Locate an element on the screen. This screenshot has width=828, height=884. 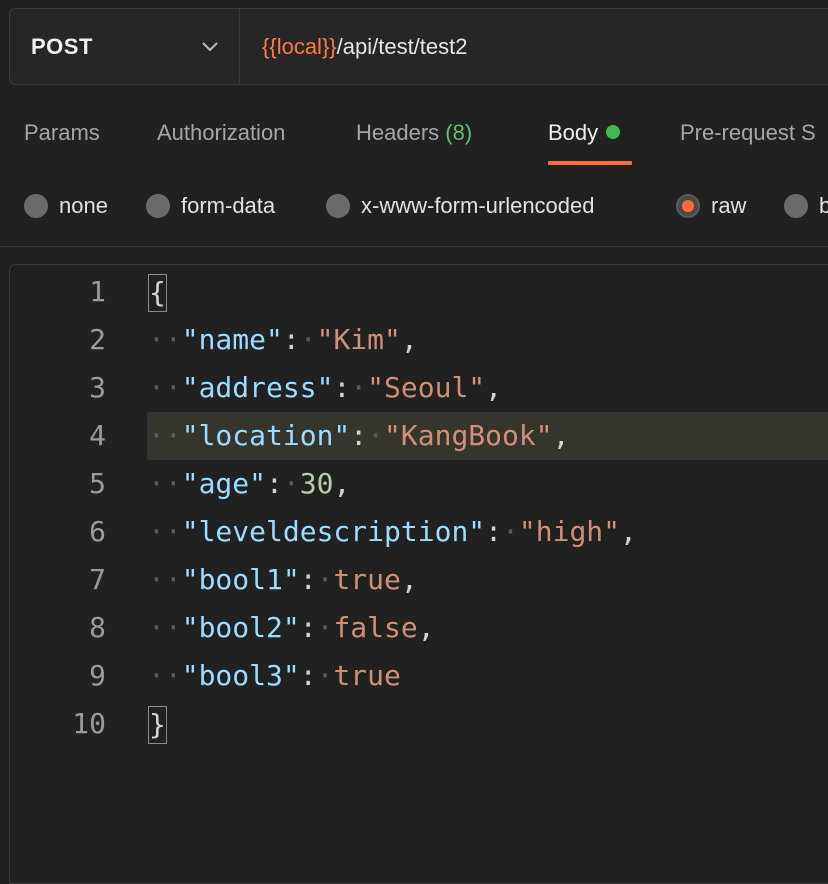
line-number: 2 is located at coordinates (97, 339).